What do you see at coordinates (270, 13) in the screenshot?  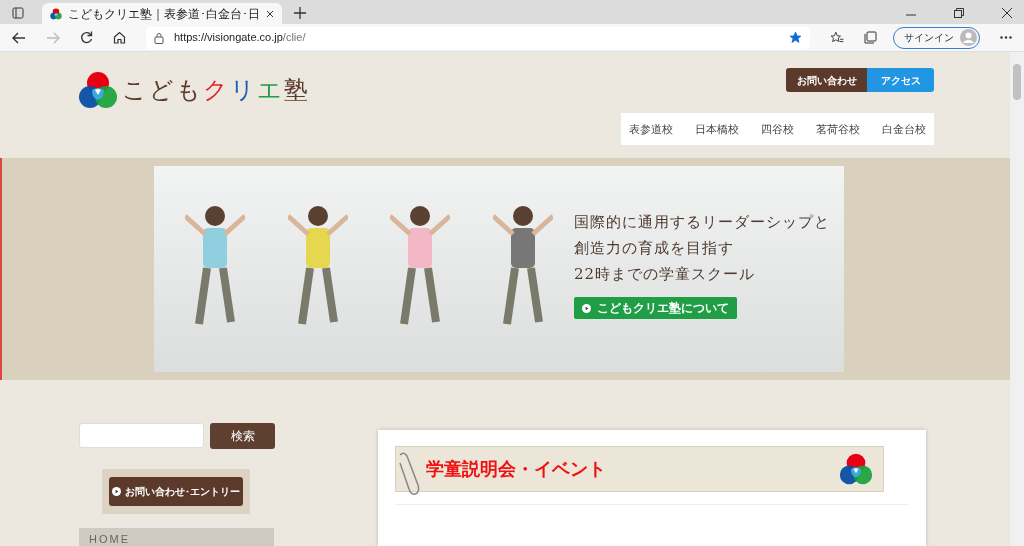 I see `close-icon` at bounding box center [270, 13].